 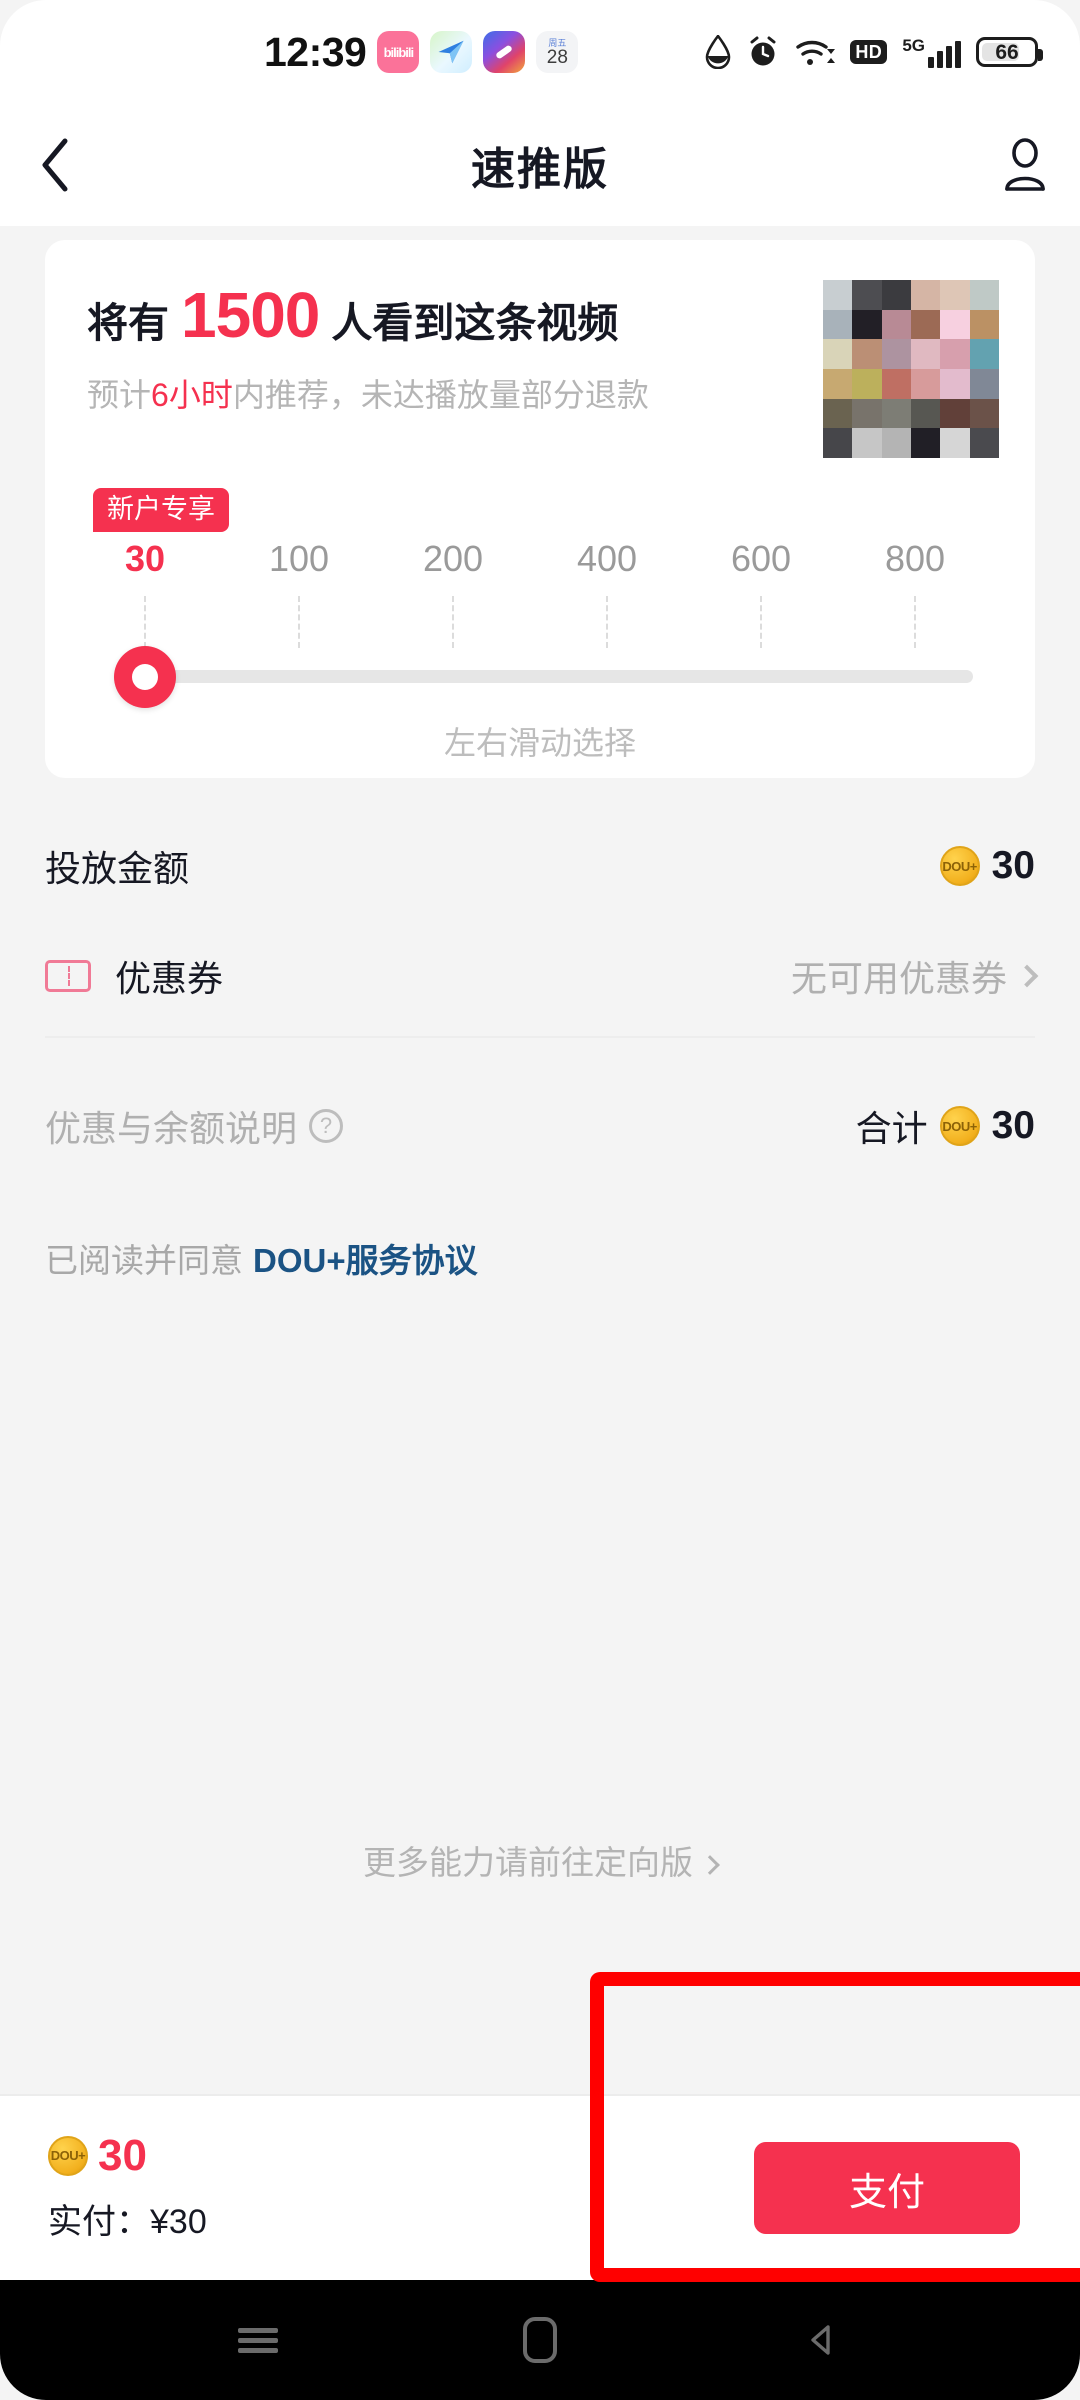 I want to click on back-button-nav, so click(x=822, y=2340).